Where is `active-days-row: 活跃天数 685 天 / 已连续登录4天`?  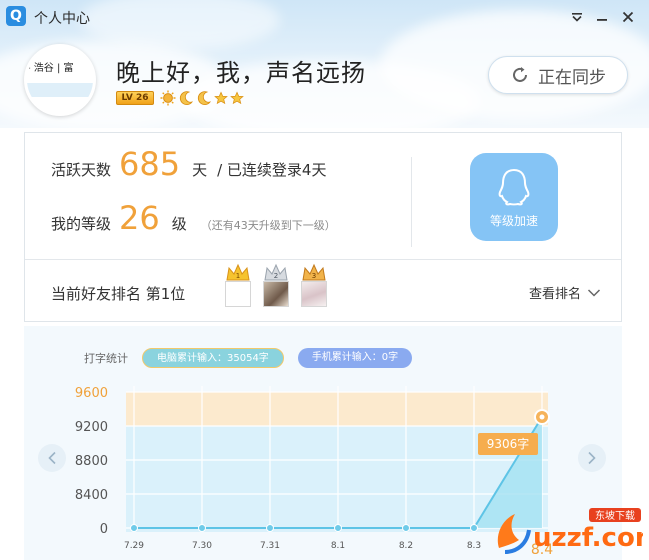
active-days-row: 活跃天数 685 天 / 已连续登录4天 is located at coordinates (188, 164).